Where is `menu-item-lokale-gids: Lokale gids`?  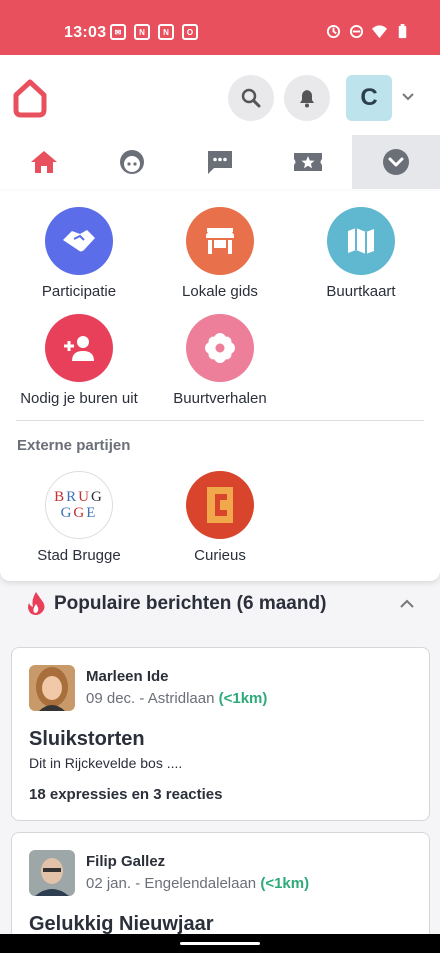 menu-item-lokale-gids: Lokale gids is located at coordinates (220, 253).